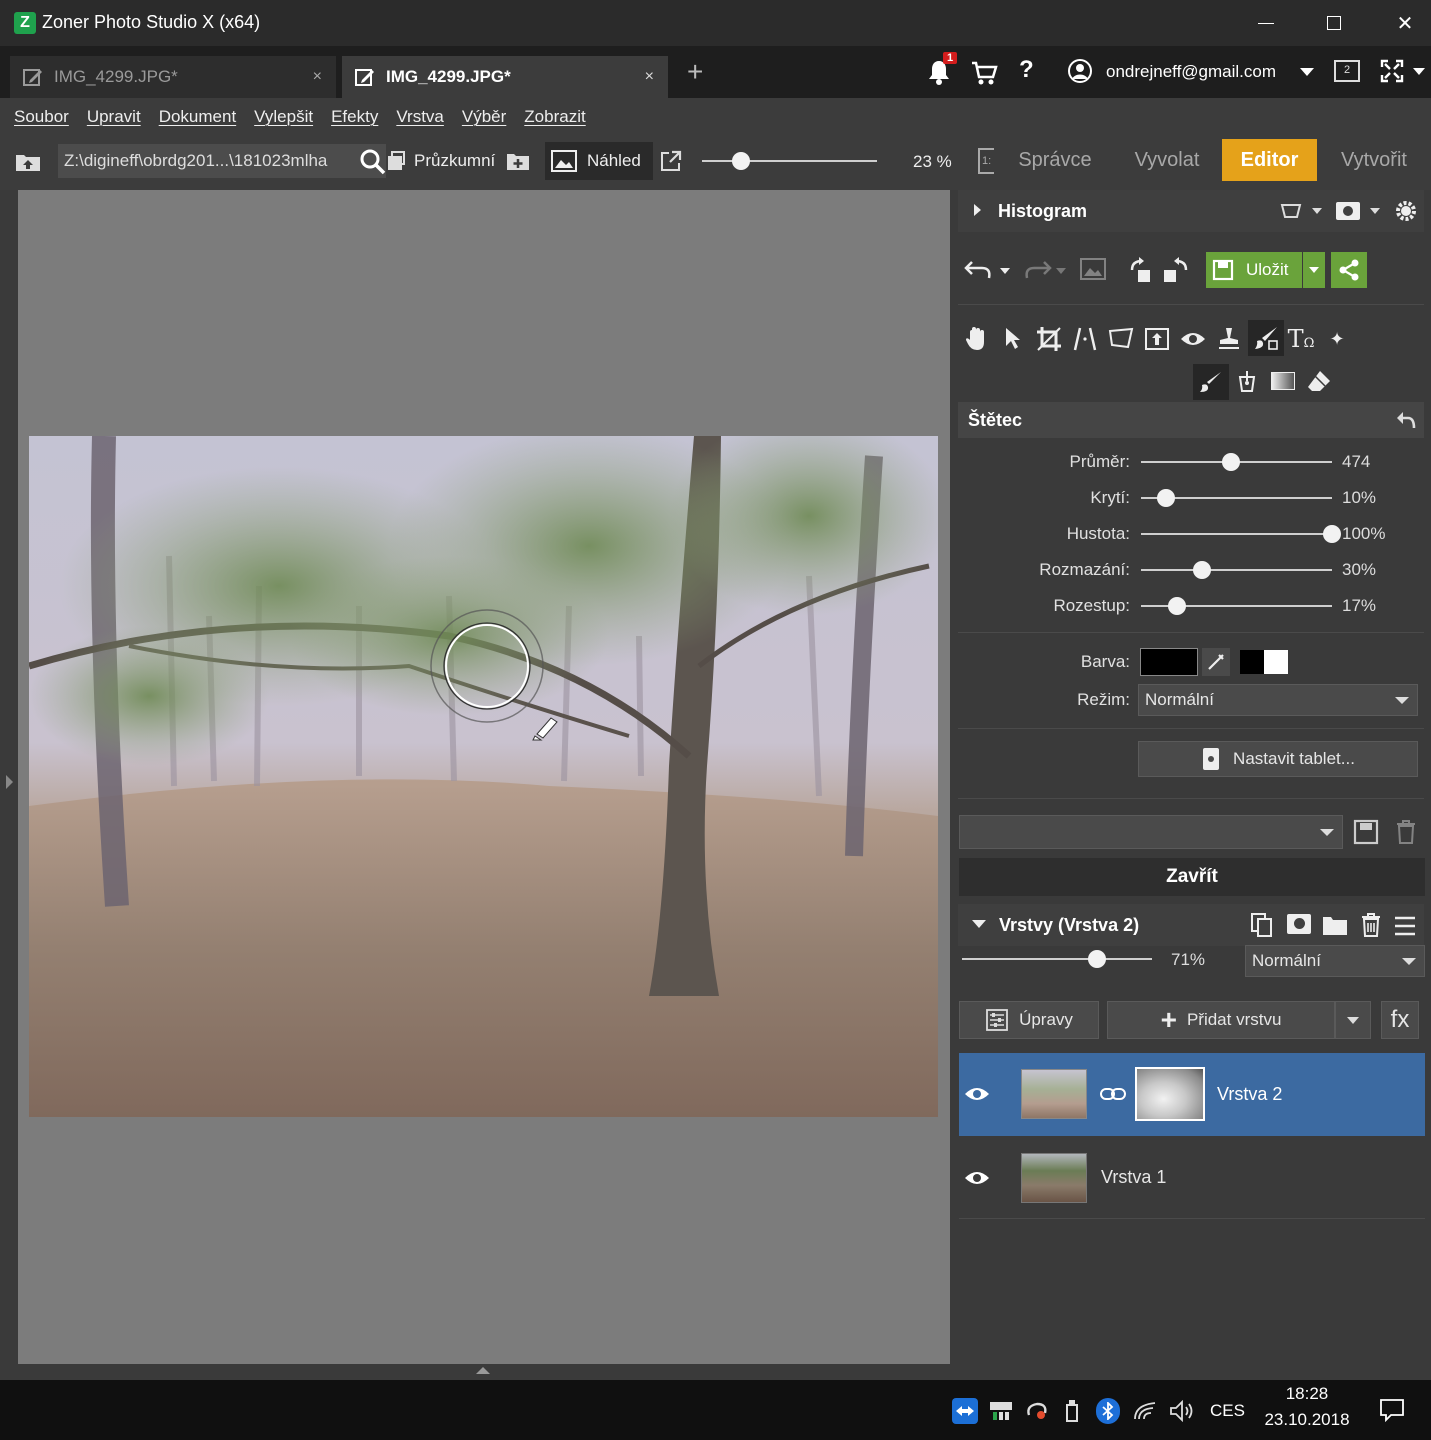 This screenshot has width=1431, height=1440. I want to click on mask-view-icon, so click(1348, 211).